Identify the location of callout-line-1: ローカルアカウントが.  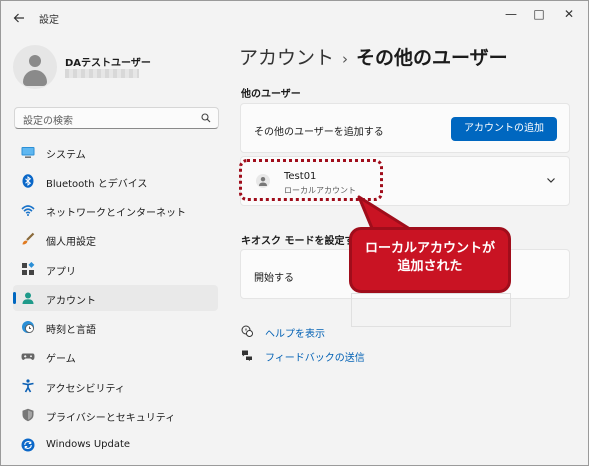
(429, 248).